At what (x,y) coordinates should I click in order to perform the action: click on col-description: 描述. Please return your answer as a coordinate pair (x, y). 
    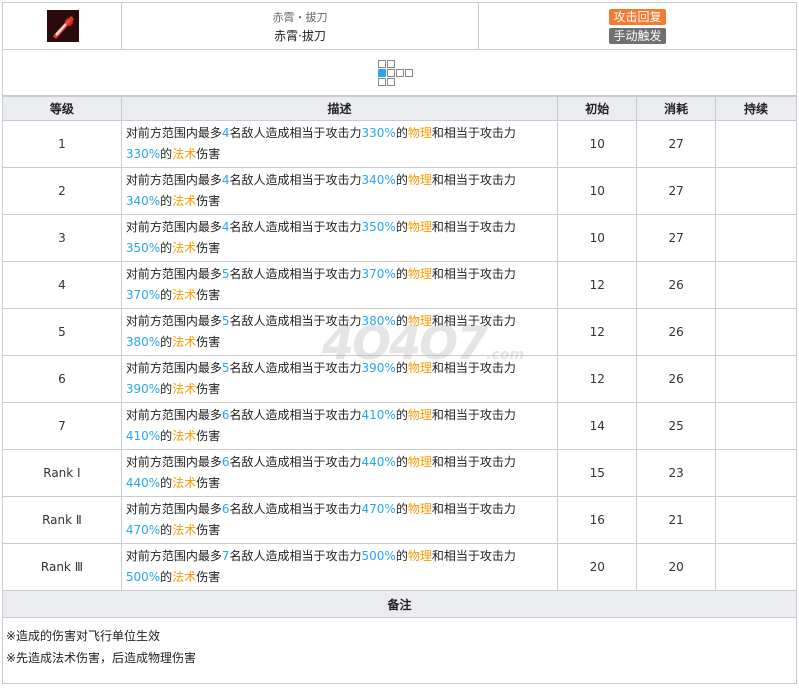
    Looking at the image, I should click on (339, 108).